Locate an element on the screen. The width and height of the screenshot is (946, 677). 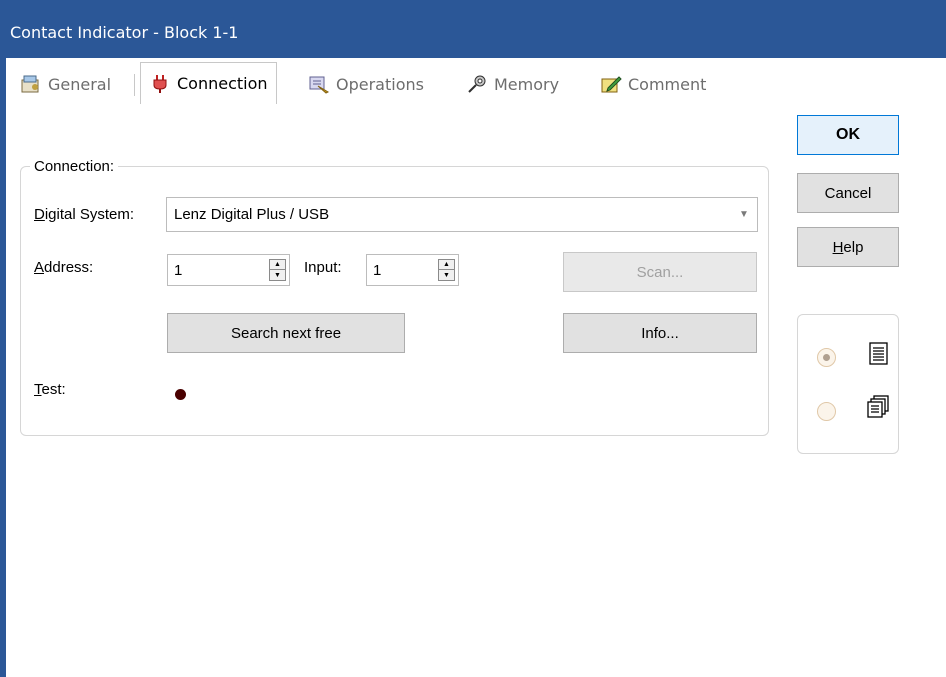
tab-separator is located at coordinates (134, 85).